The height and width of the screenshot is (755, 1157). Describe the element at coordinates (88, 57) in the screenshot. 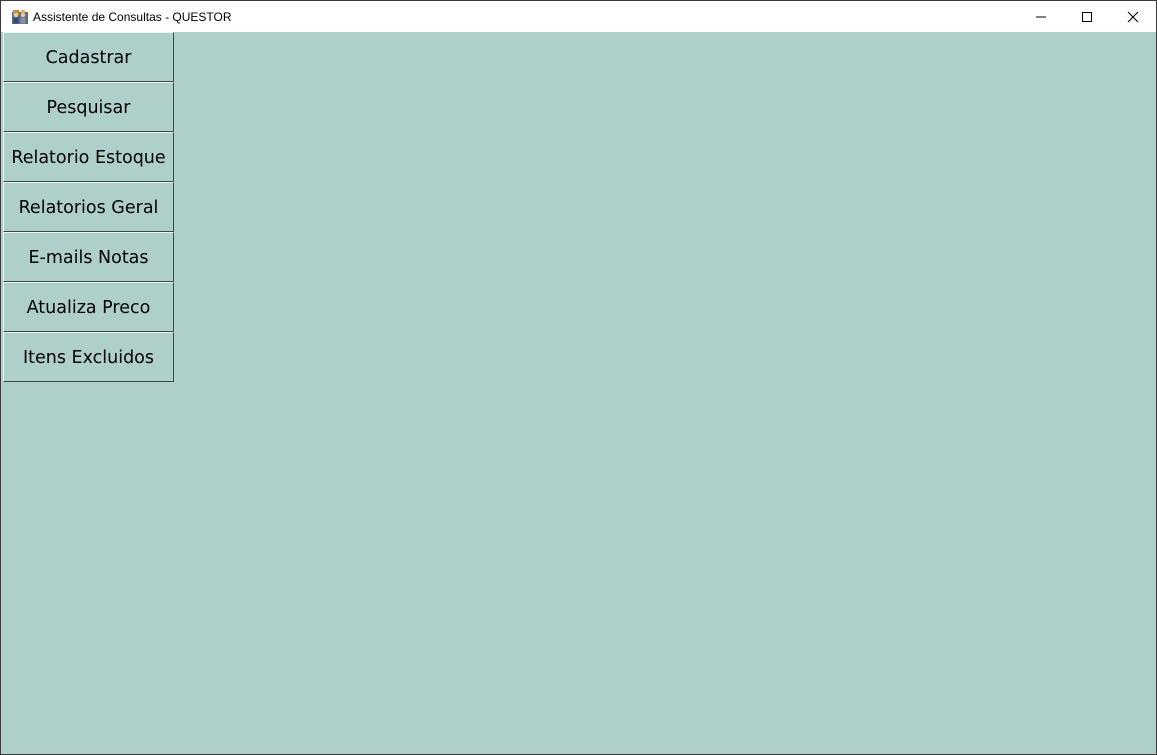

I see `cadastrar-button: Cadastrar` at that location.